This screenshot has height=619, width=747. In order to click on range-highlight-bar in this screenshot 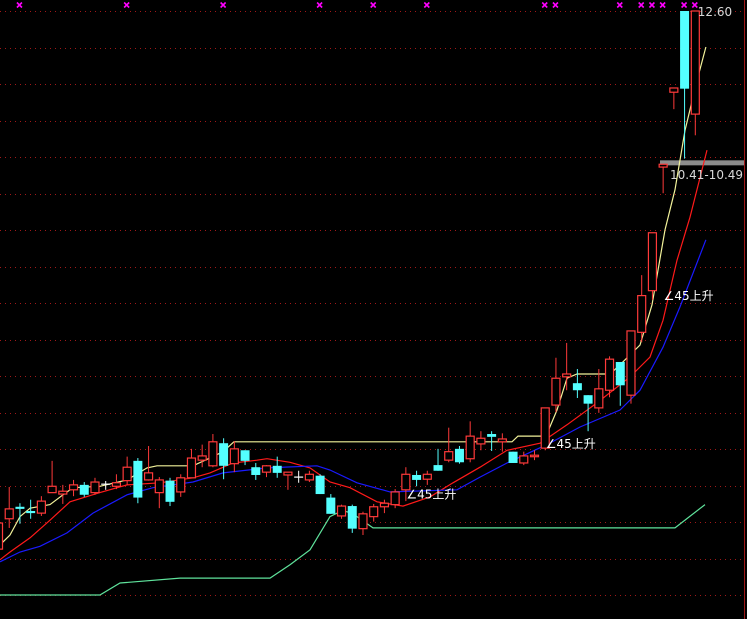, I will do `click(702, 163)`.